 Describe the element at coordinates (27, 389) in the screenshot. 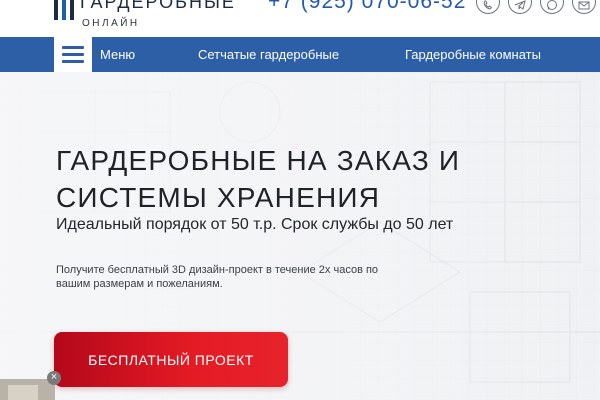

I see `popup-thumbnail` at that location.